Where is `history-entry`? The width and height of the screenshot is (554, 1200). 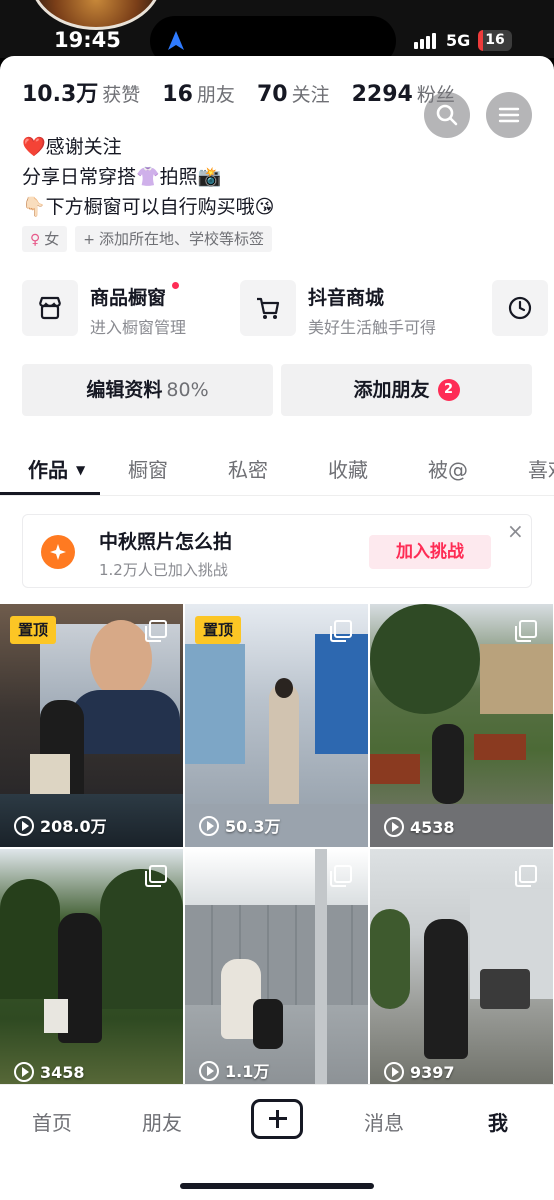 history-entry is located at coordinates (522, 308).